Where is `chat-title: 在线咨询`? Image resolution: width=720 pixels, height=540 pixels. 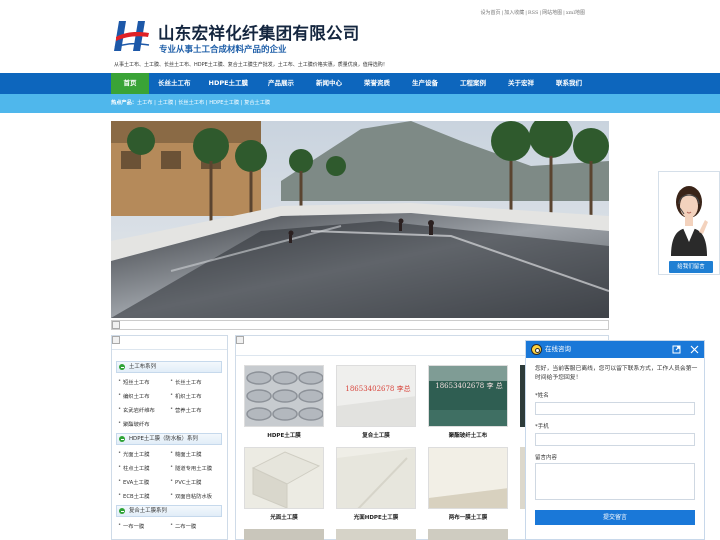
chat-title: 在线咨询 is located at coordinates (558, 349).